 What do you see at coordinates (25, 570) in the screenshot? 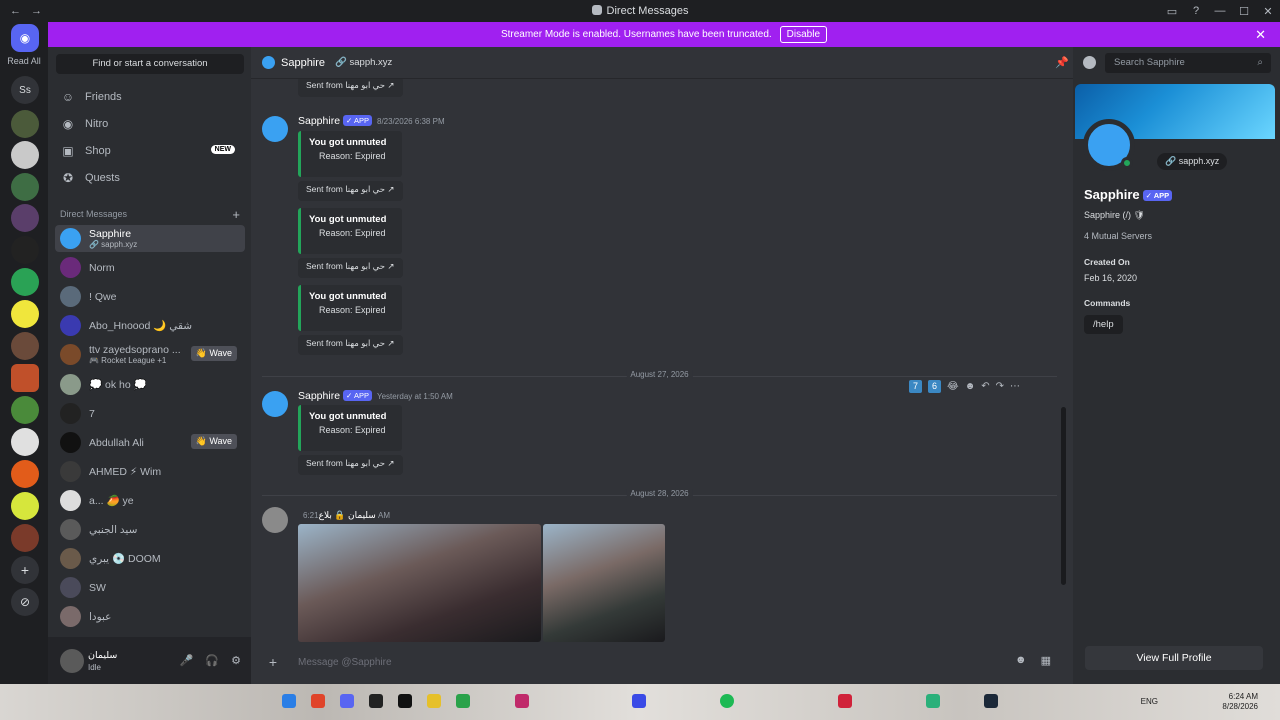
I see `add-server-icon: +` at bounding box center [25, 570].